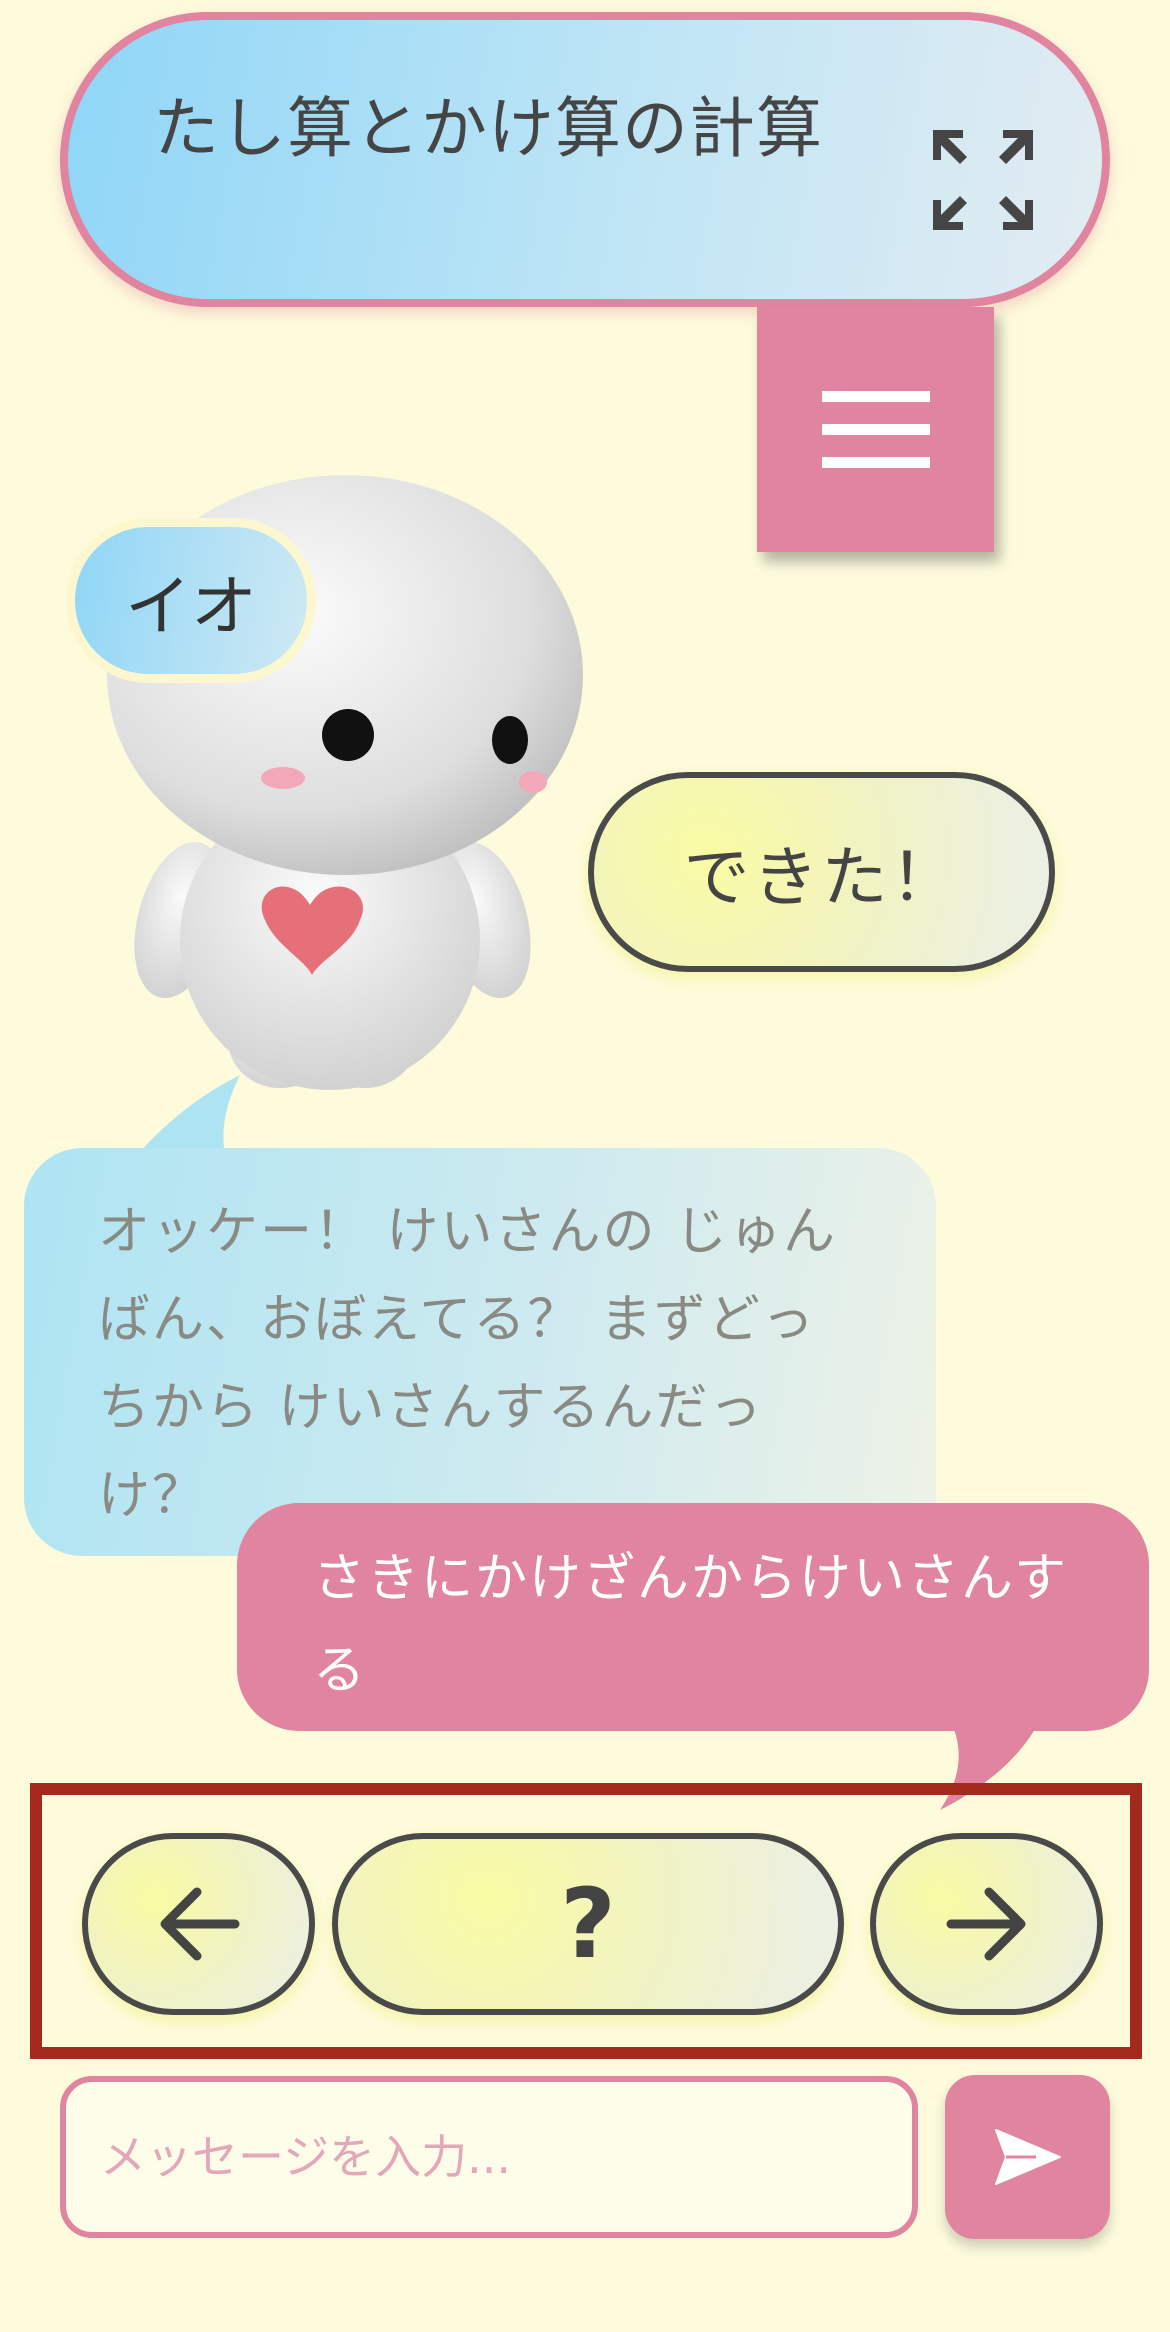 Image resolution: width=1170 pixels, height=2332 pixels. What do you see at coordinates (821, 872) in the screenshot?
I see `done-suggestion-button: できた！` at bounding box center [821, 872].